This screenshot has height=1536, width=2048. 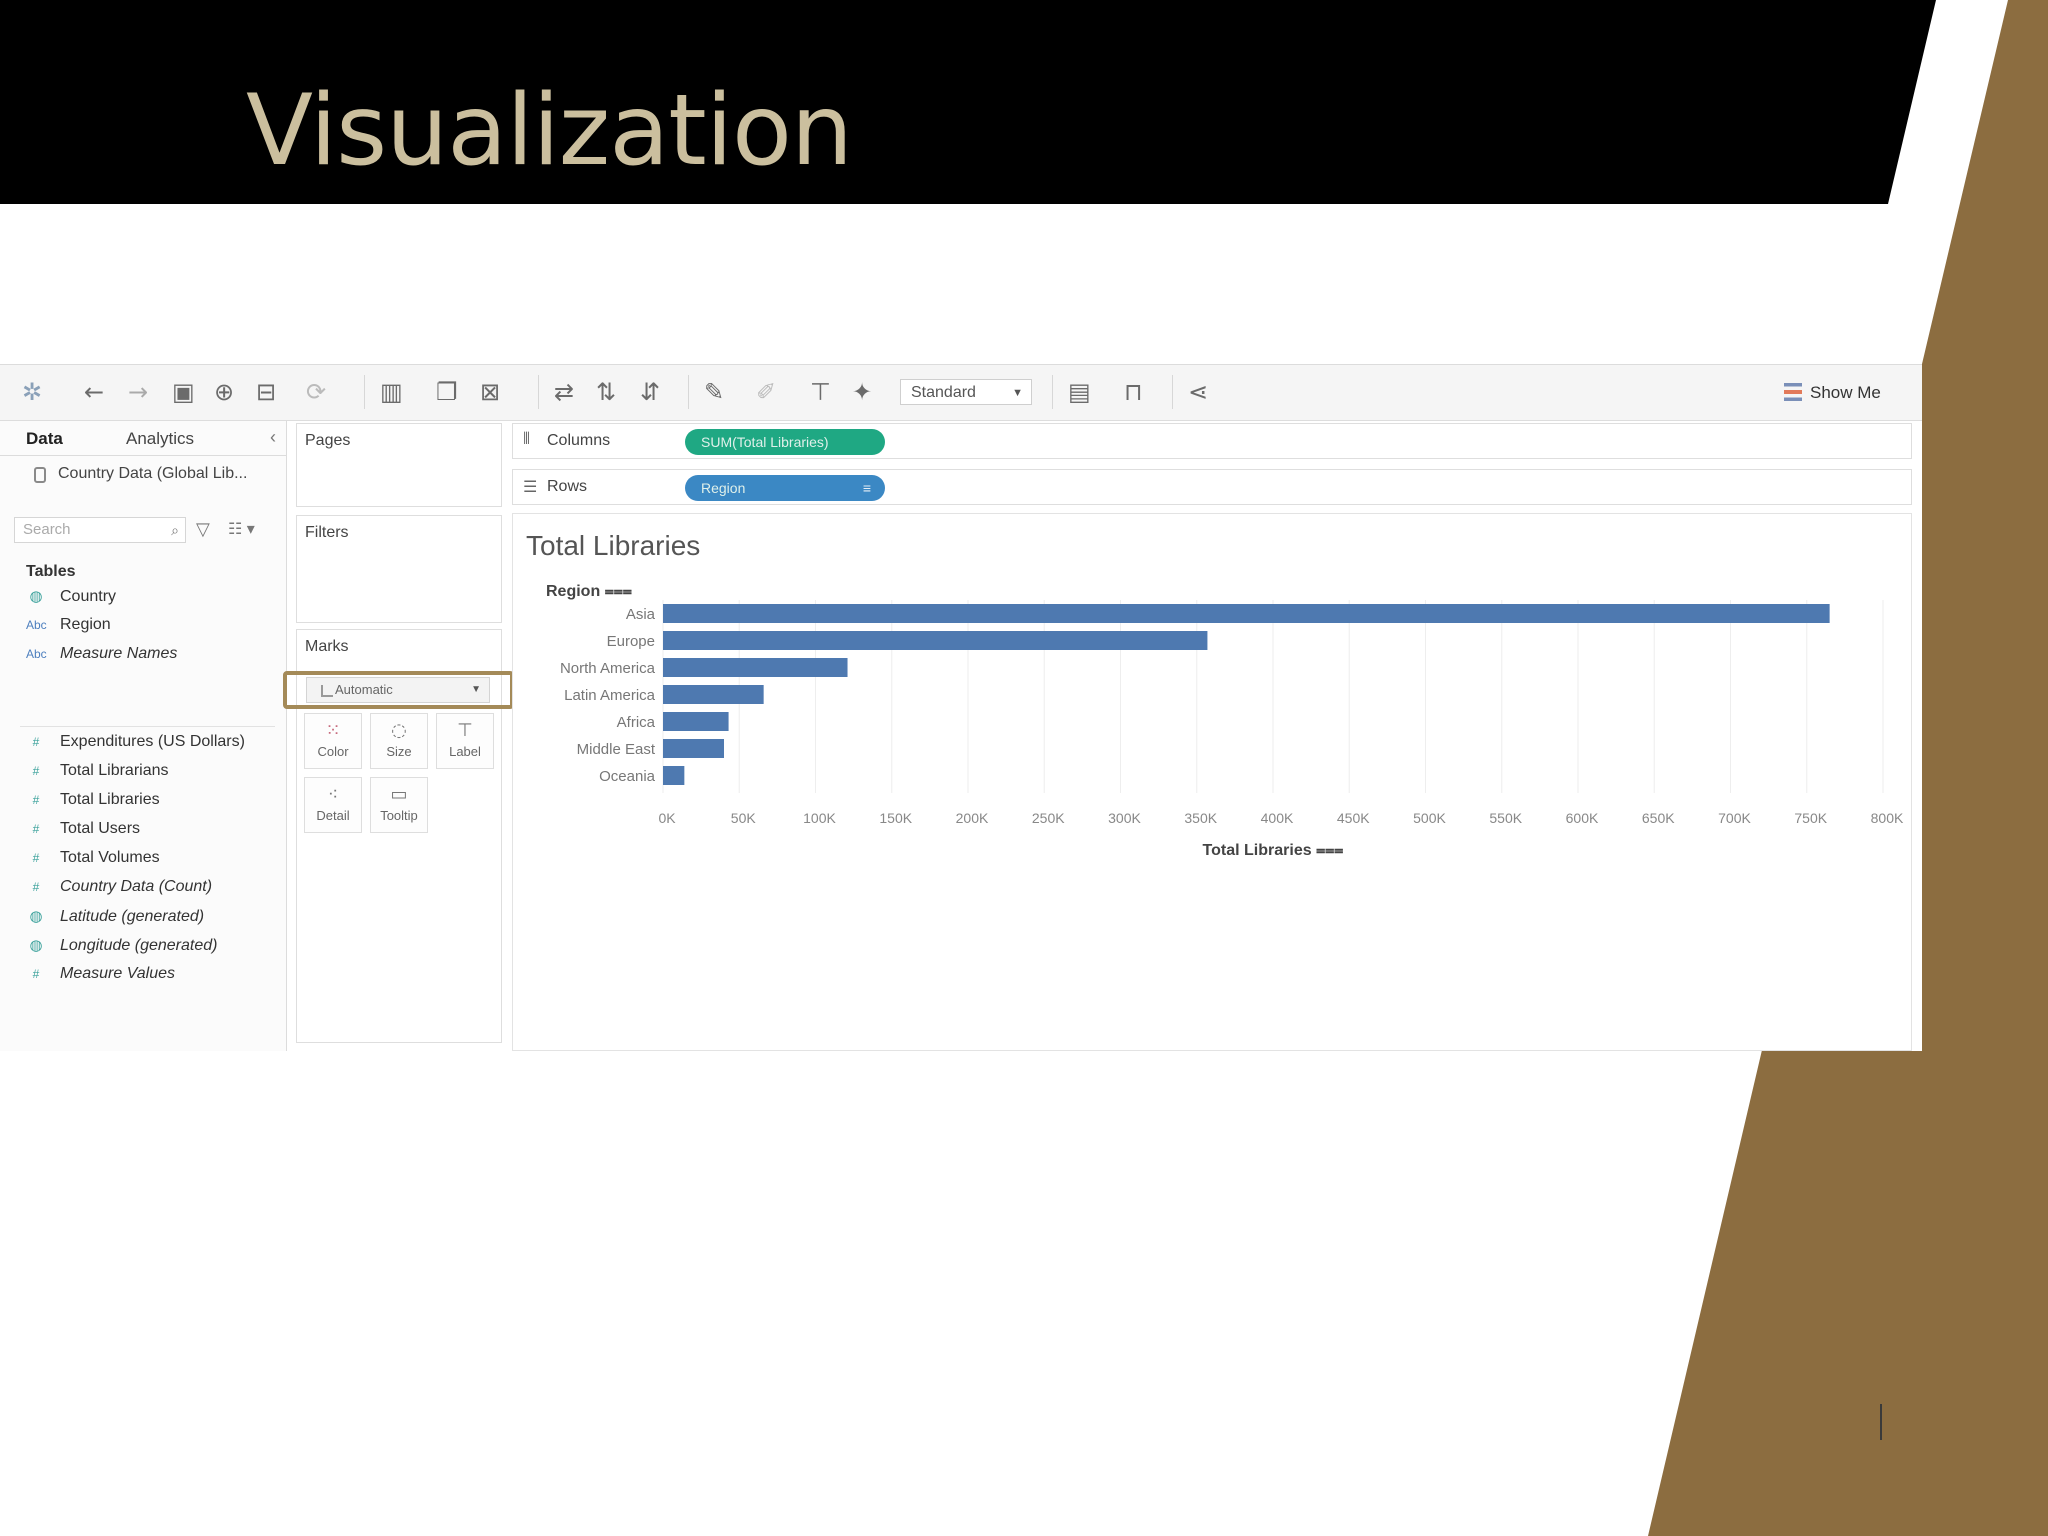 I want to click on data-pane-tabs: Data Analytics ‹, so click(x=143, y=438).